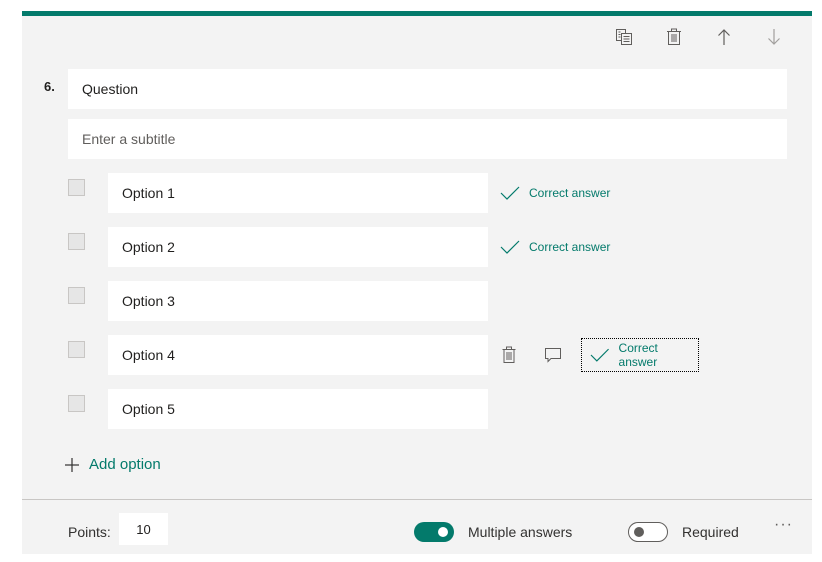  What do you see at coordinates (710, 532) in the screenshot?
I see `required-label: Required` at bounding box center [710, 532].